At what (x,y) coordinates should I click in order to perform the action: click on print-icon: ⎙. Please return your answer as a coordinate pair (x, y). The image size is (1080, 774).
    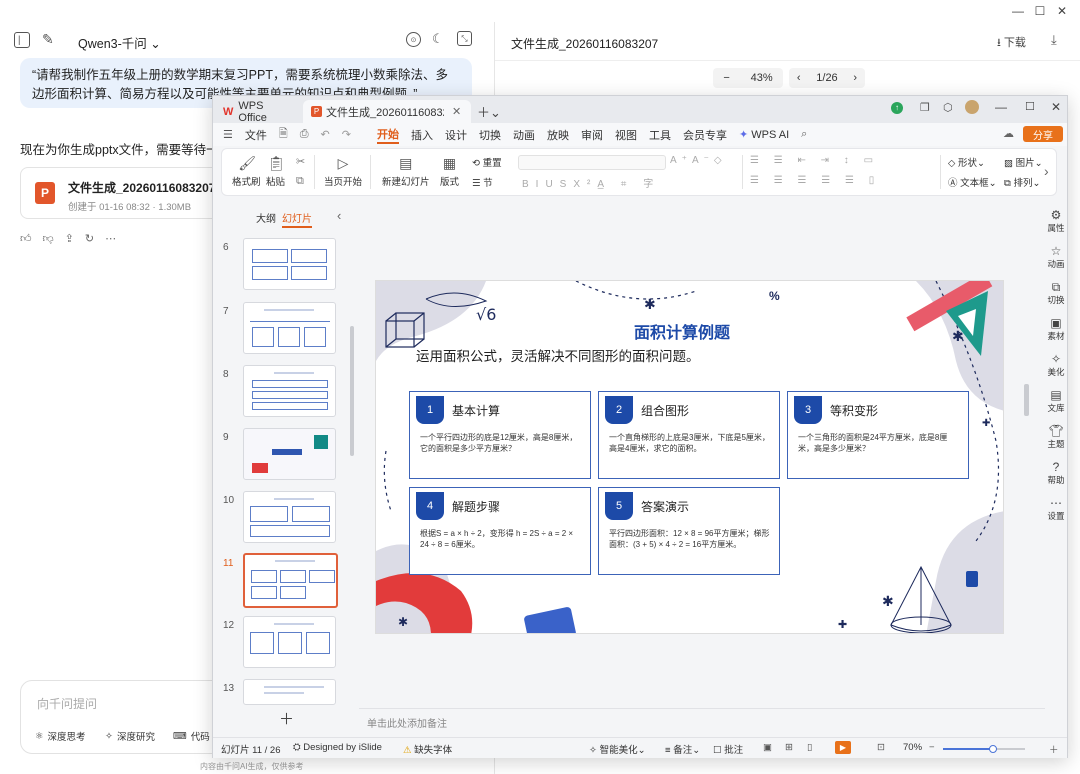
    Looking at the image, I should click on (304, 134).